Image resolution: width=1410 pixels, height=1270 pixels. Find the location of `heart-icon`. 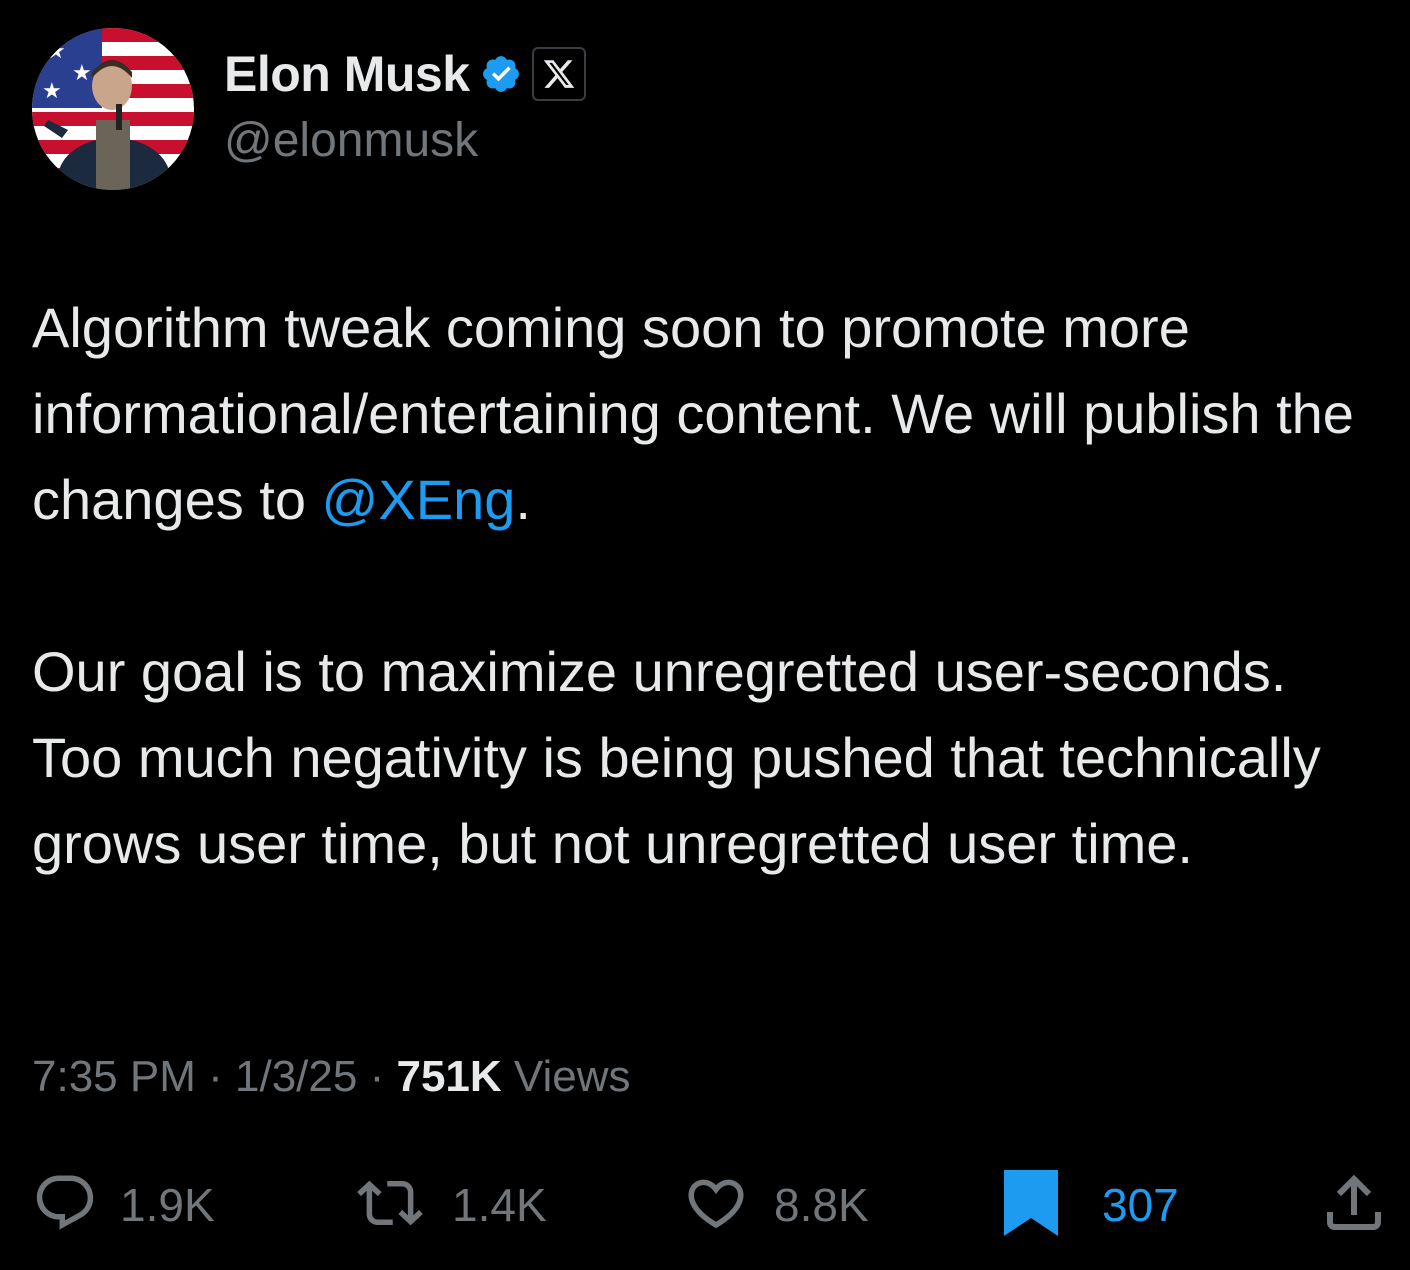

heart-icon is located at coordinates (716, 1205).